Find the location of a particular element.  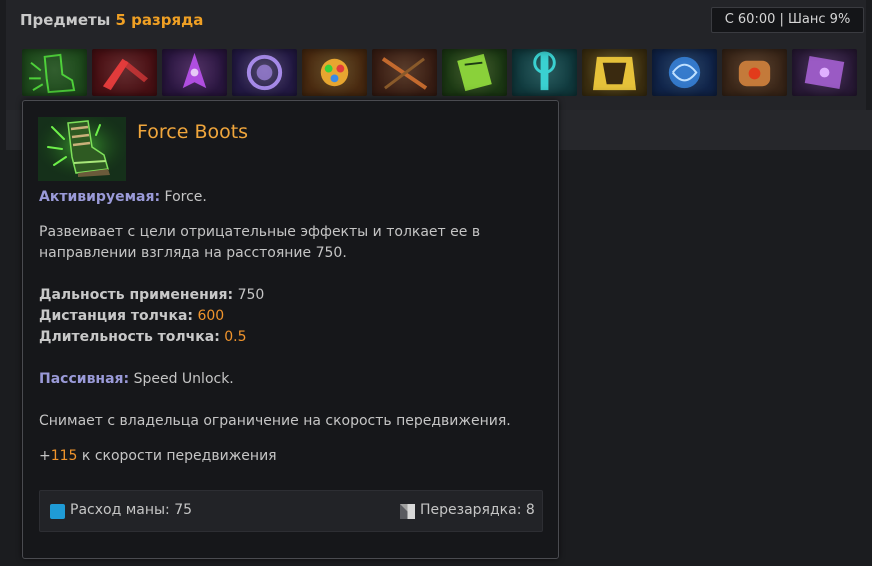

golden-amulet-item-icon is located at coordinates (334, 72).